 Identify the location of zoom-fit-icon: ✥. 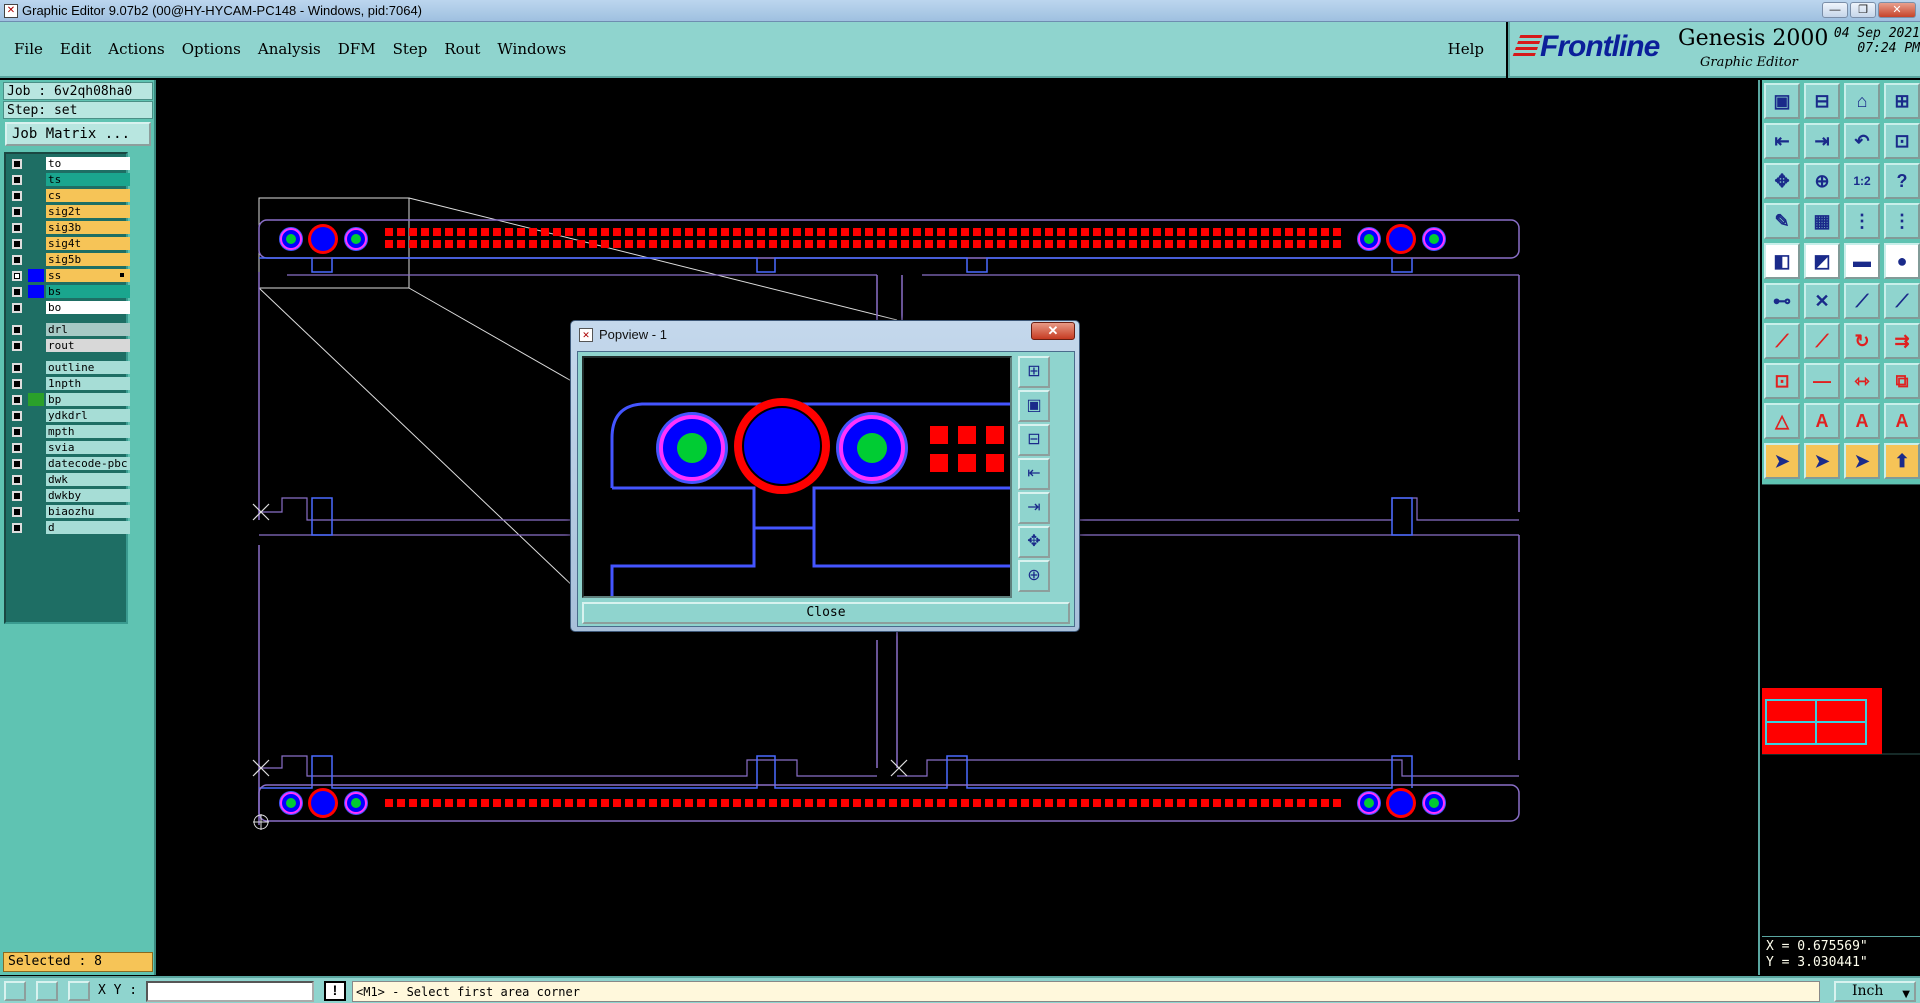
(1782, 181).